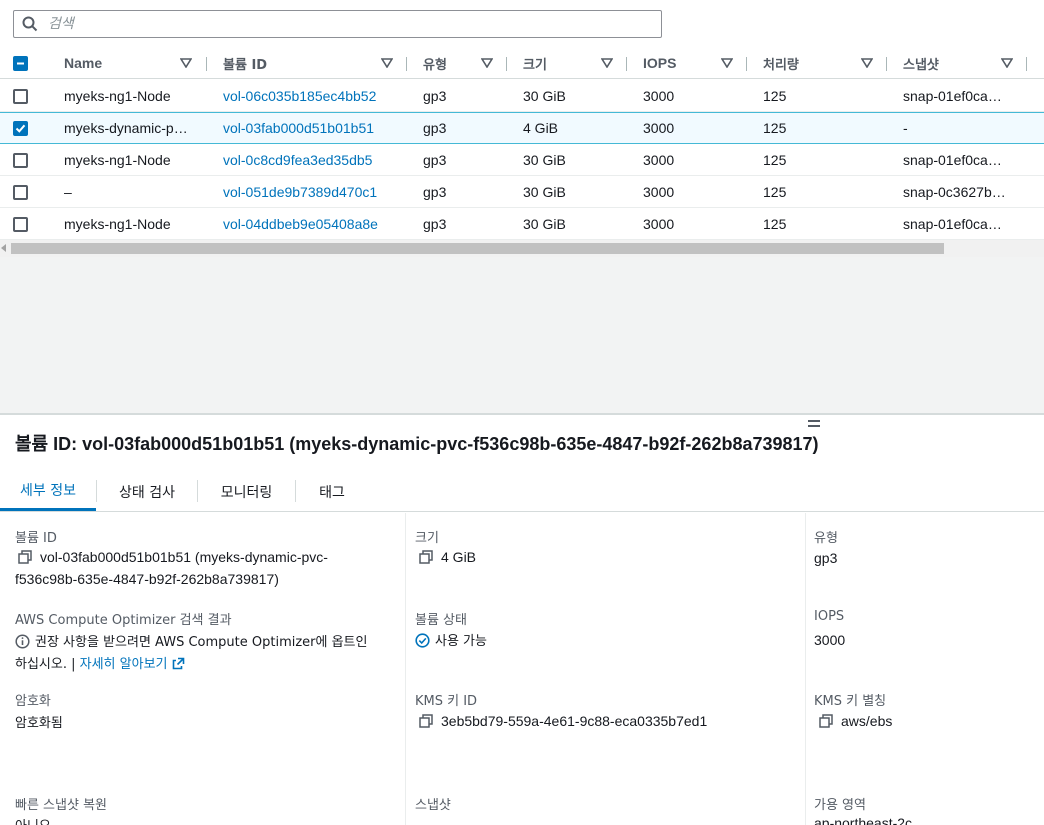  Describe the element at coordinates (123, 620) in the screenshot. I see `optimizer-label: AWS Compute Optimizer 검색 결과` at that location.